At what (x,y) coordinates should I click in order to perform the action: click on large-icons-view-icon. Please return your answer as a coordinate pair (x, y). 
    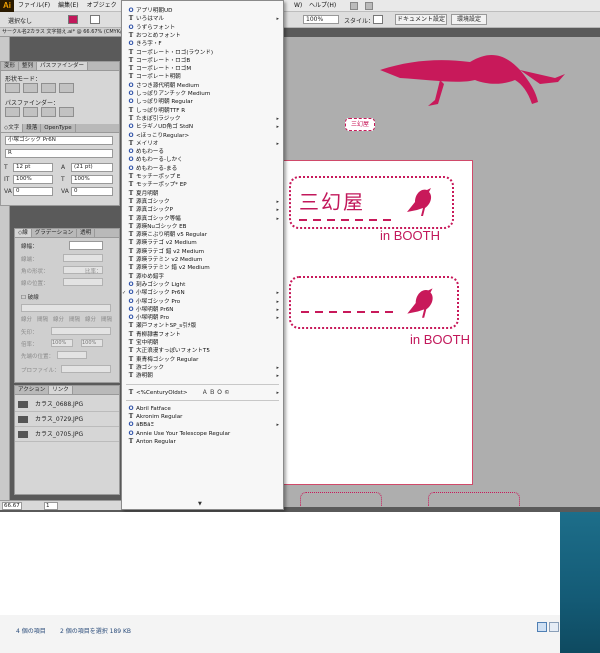
    Looking at the image, I should click on (554, 627).